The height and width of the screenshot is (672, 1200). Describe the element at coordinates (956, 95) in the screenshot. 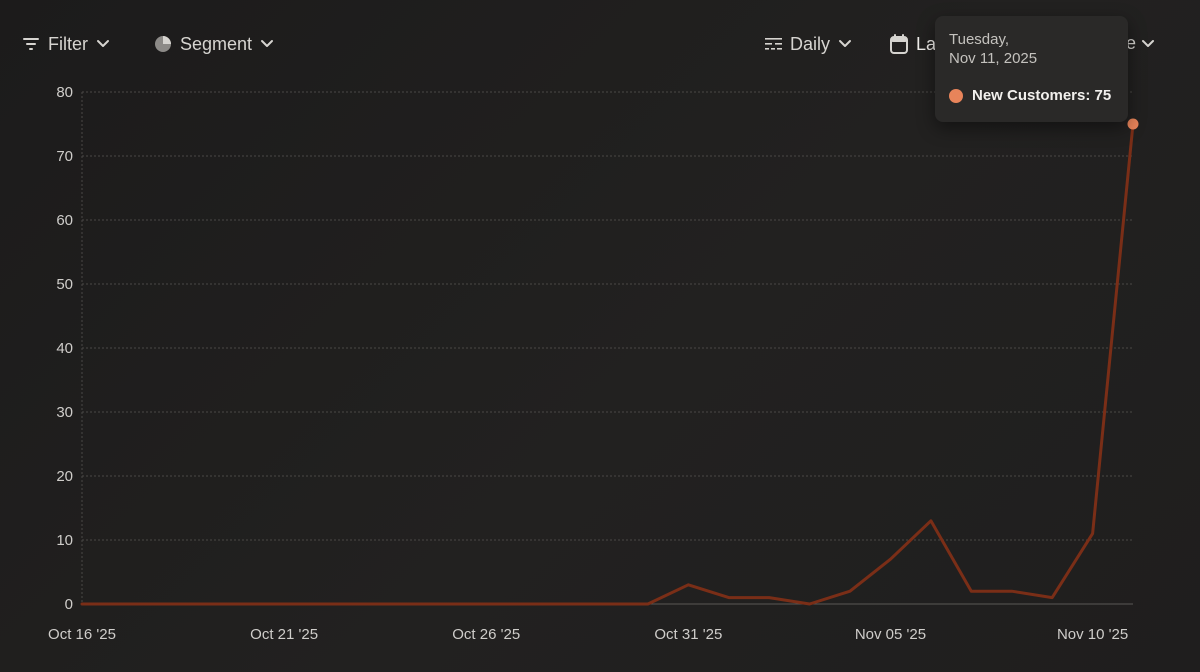

I see `series-color-dot` at that location.